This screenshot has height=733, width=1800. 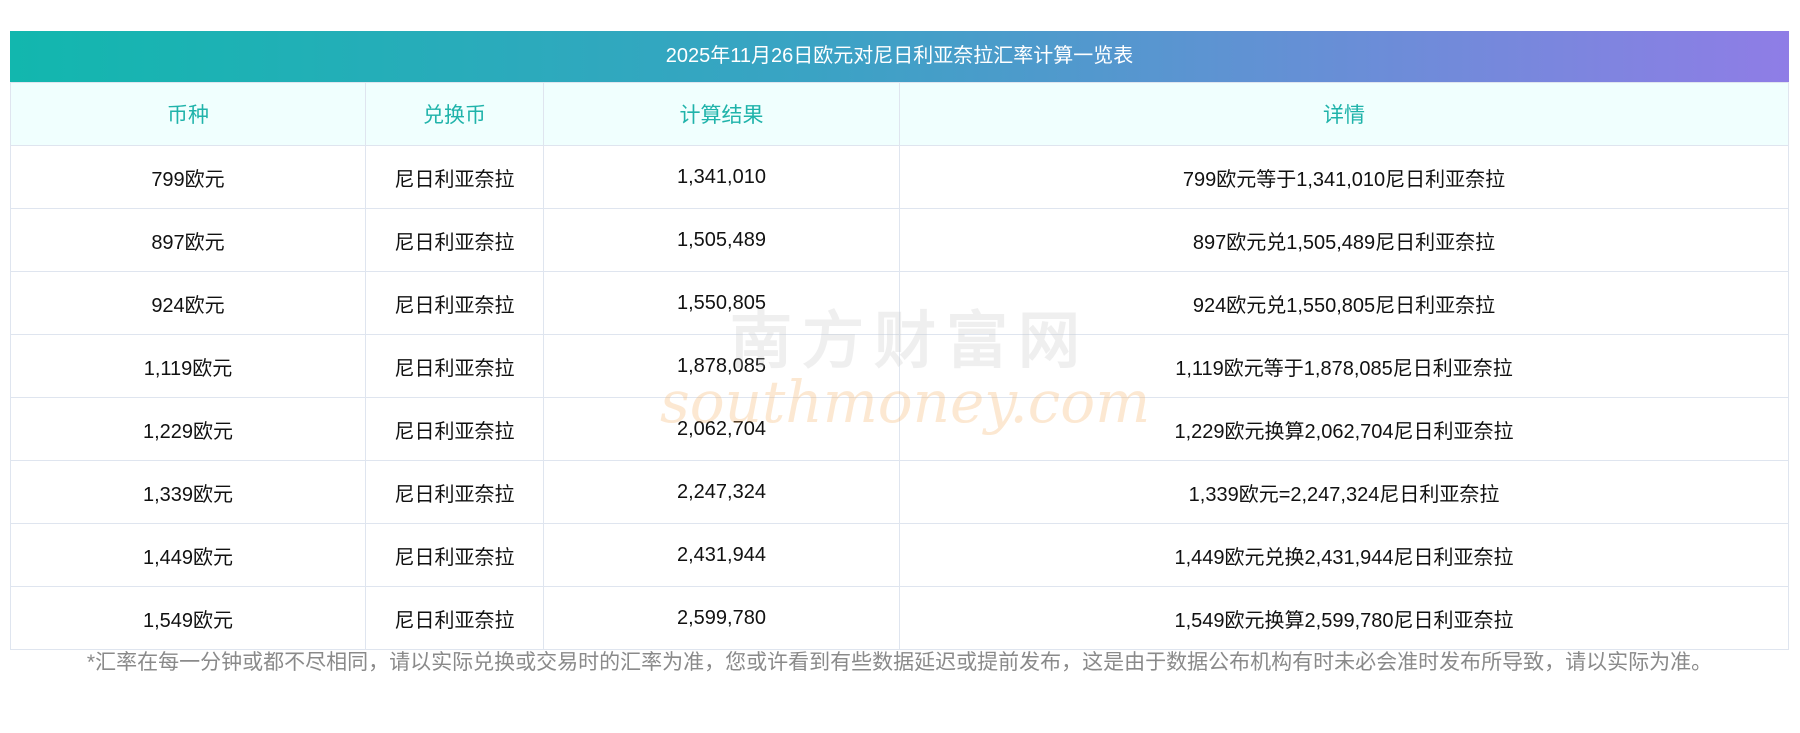 I want to click on cell-details: 1,449欧元兑换2,431,944尼日利亚奈拉, so click(x=1344, y=555).